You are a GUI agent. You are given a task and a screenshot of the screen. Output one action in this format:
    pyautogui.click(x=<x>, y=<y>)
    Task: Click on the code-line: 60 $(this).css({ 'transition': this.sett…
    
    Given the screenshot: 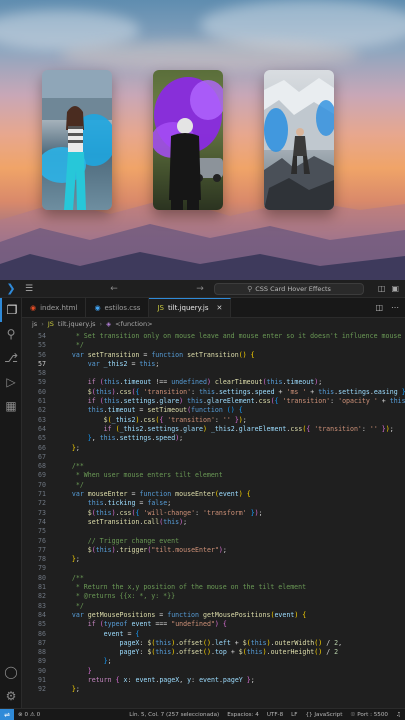 What is the action you would take?
    pyautogui.click(x=213, y=392)
    